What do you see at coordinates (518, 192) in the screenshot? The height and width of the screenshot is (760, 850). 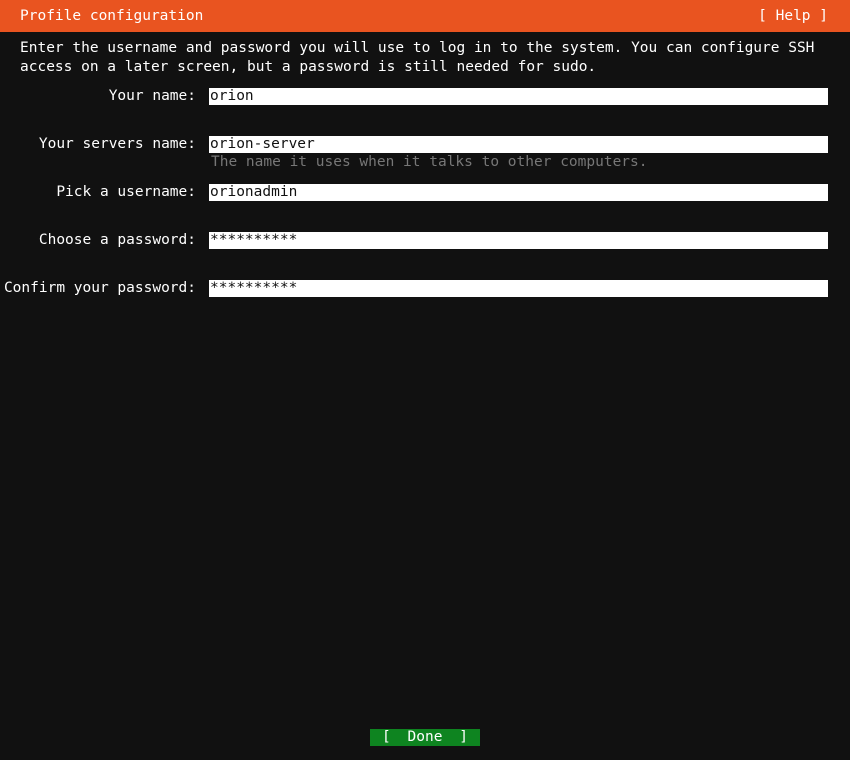 I see `input-username: orionadmin` at bounding box center [518, 192].